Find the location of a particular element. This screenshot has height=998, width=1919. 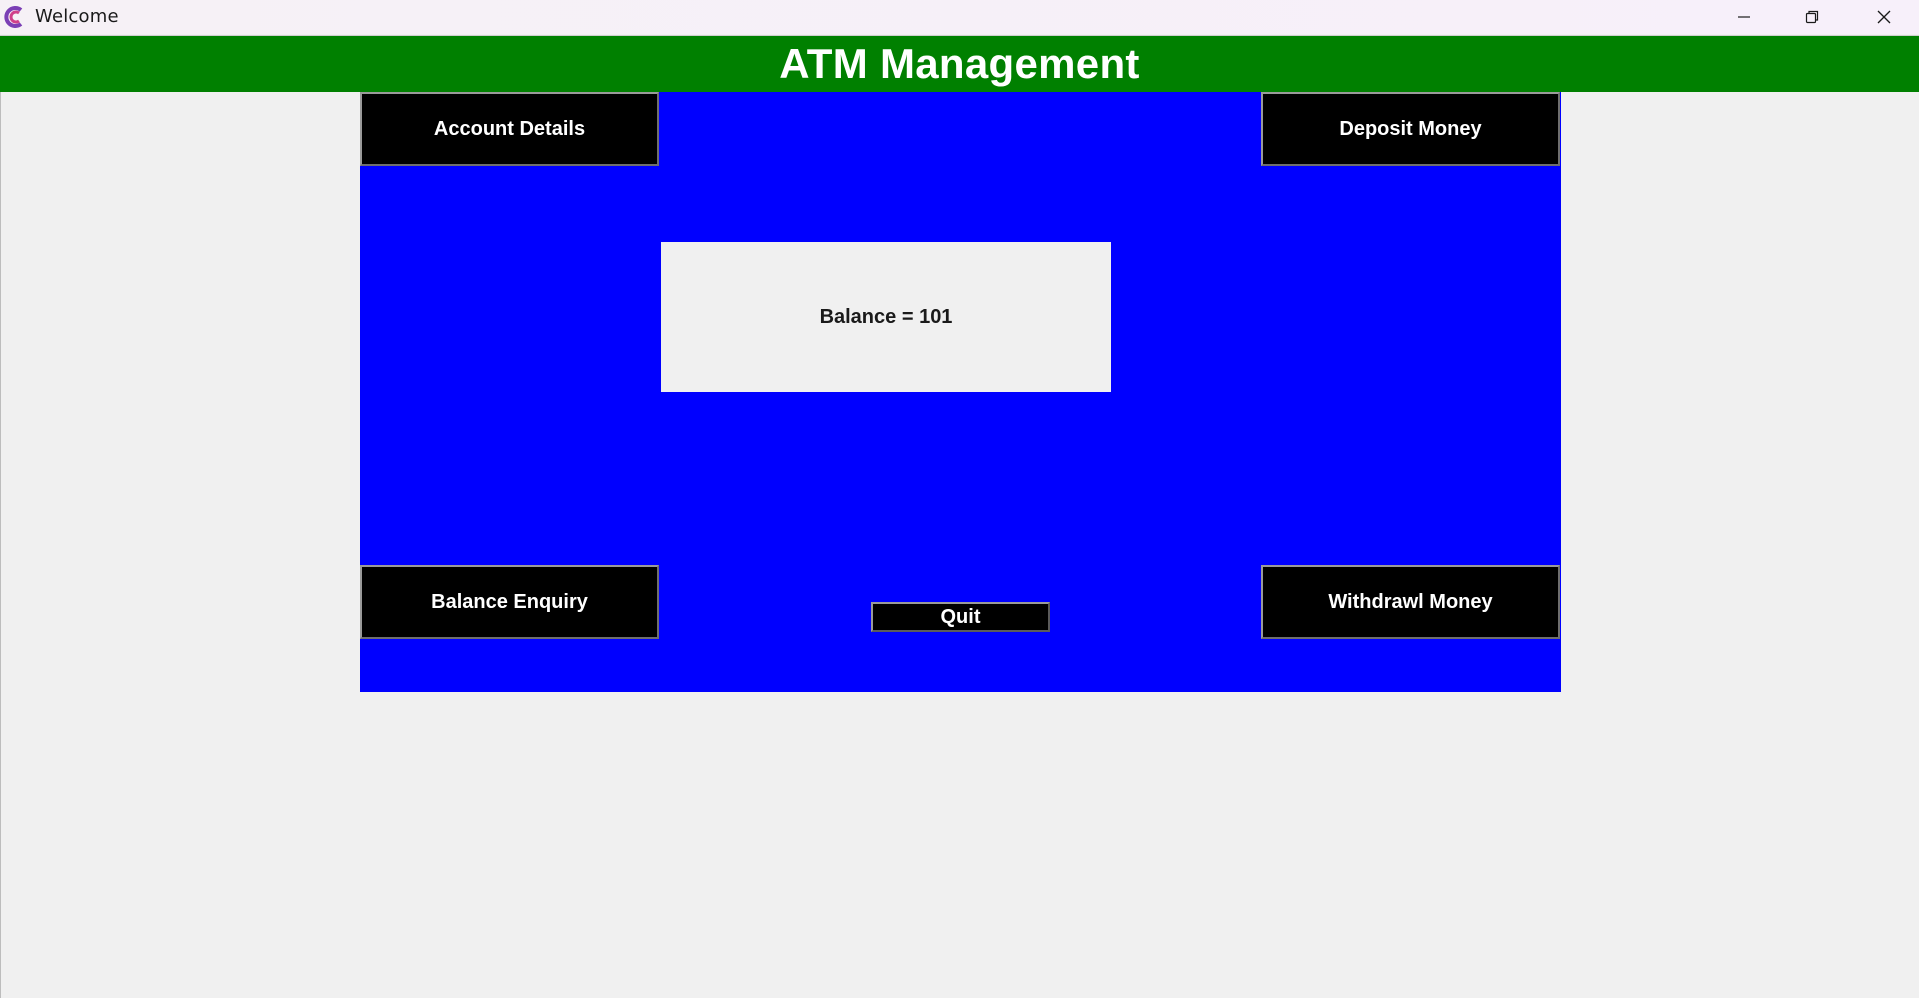

restore-button is located at coordinates (1812, 17).